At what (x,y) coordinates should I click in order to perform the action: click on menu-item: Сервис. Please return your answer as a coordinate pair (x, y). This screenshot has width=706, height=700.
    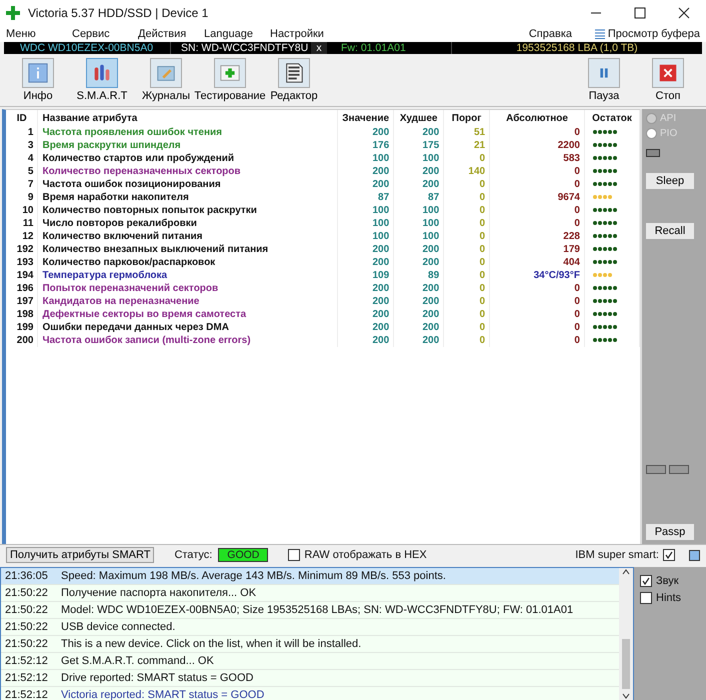
    Looking at the image, I should click on (105, 34).